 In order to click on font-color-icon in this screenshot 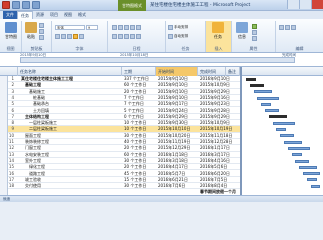, I will do `click(81, 36)`.